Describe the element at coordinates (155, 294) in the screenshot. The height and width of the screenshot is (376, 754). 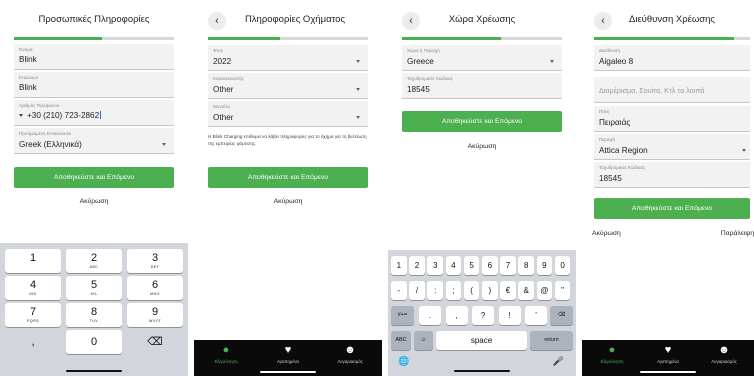
I see `key-letters: MNO` at that location.